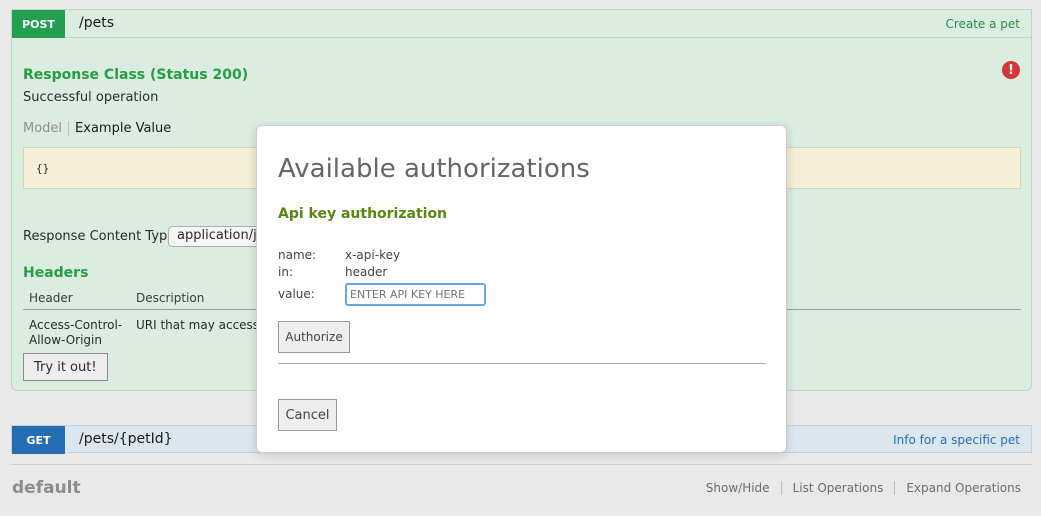  Describe the element at coordinates (296, 294) in the screenshot. I see `value-label: value:` at that location.